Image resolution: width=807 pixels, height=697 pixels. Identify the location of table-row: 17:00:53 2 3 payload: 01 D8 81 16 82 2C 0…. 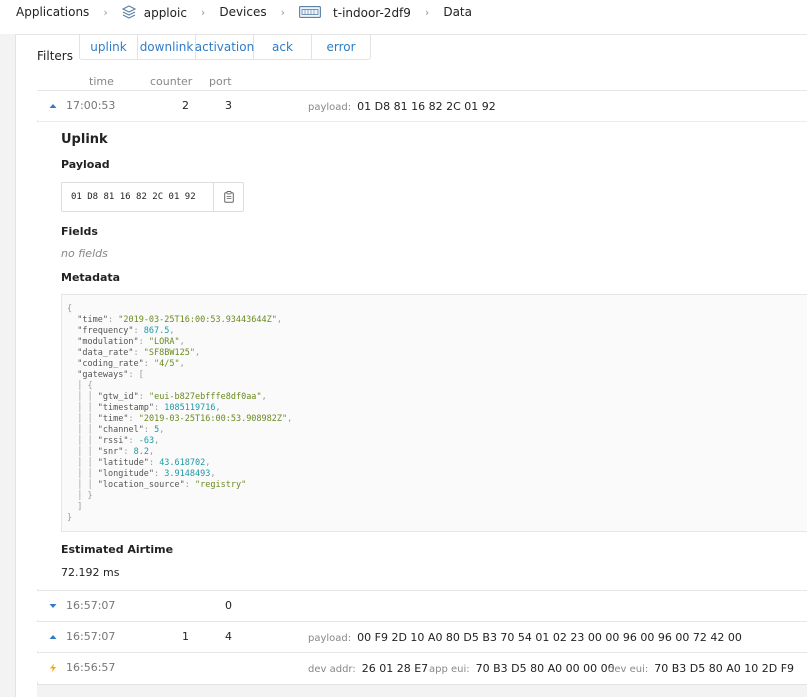
(422, 105).